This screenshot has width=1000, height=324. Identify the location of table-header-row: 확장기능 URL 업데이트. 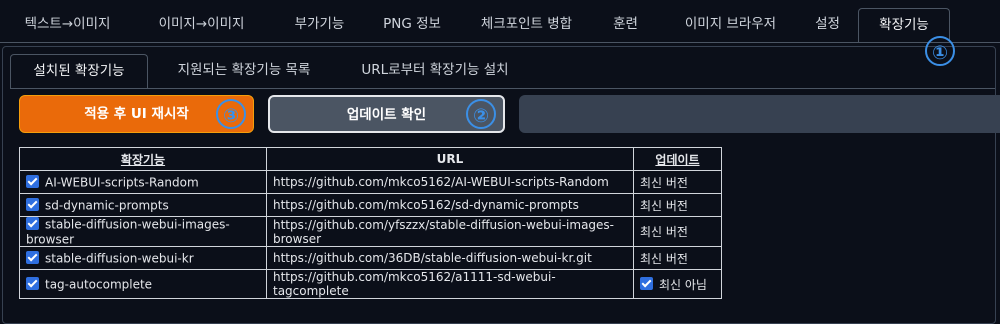
(370, 159).